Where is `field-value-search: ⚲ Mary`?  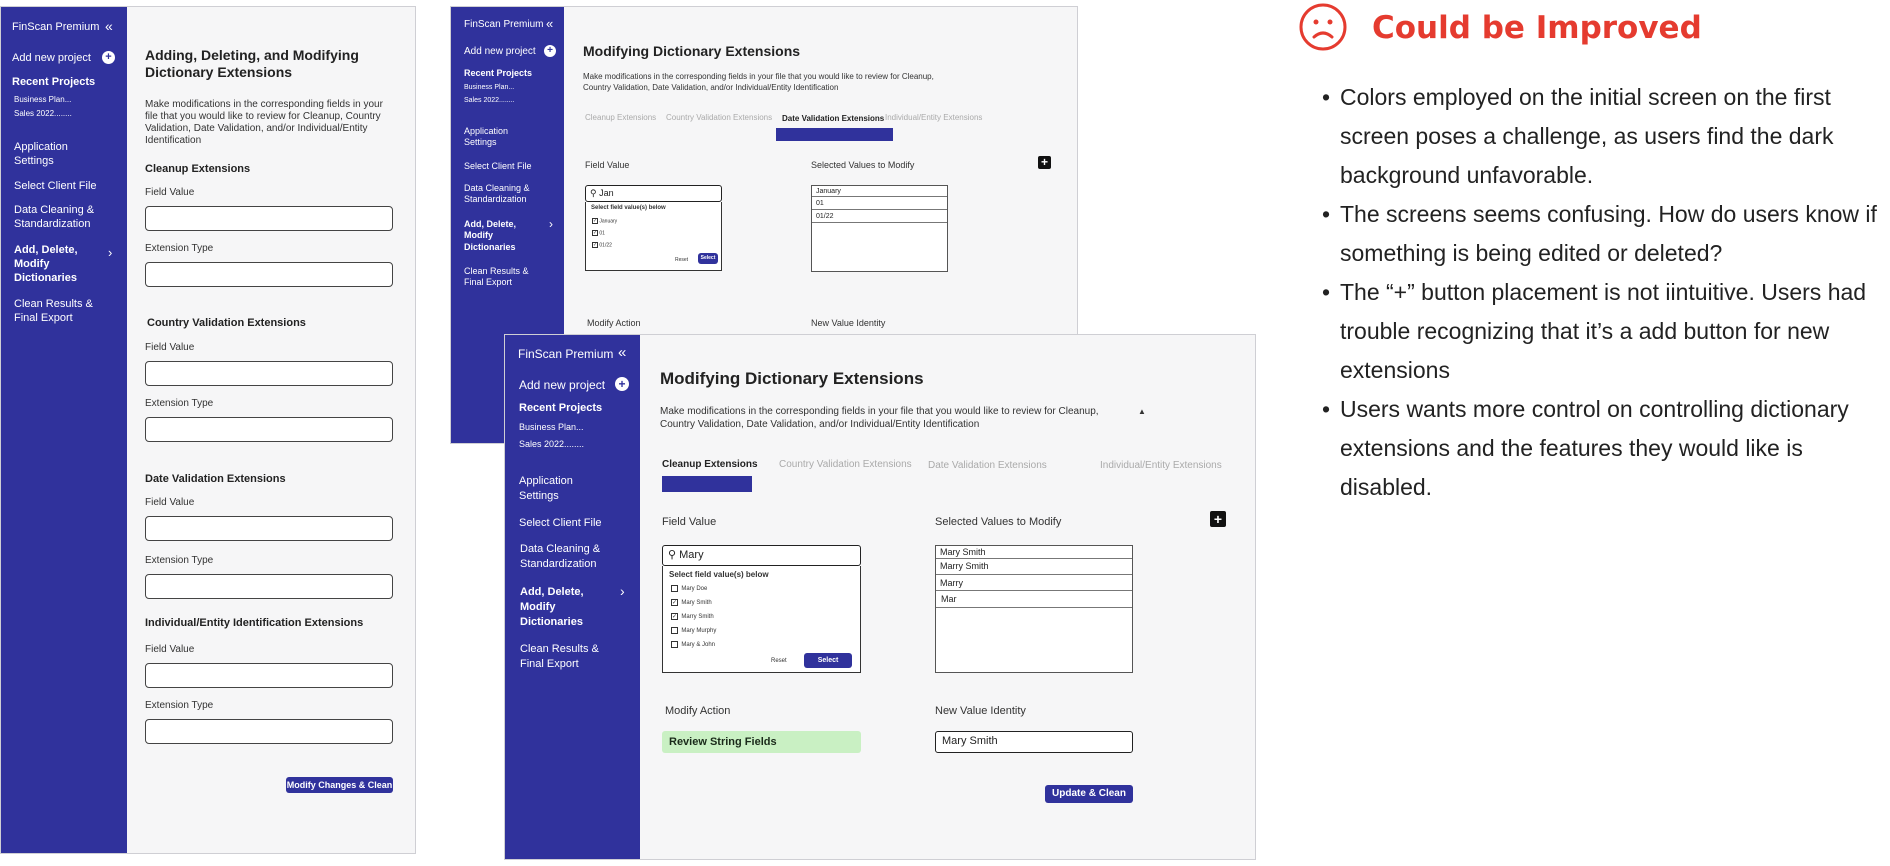
field-value-search: ⚲ Mary is located at coordinates (761, 555).